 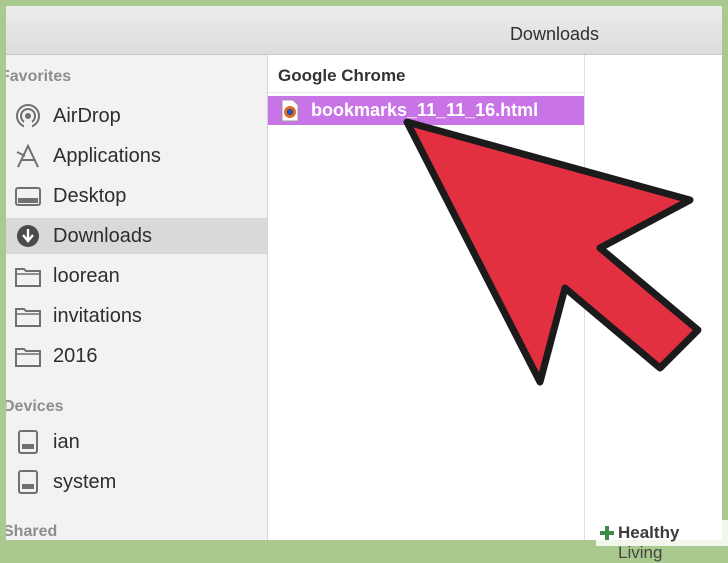 What do you see at coordinates (39, 76) in the screenshot?
I see `favorites-header: Favorites` at bounding box center [39, 76].